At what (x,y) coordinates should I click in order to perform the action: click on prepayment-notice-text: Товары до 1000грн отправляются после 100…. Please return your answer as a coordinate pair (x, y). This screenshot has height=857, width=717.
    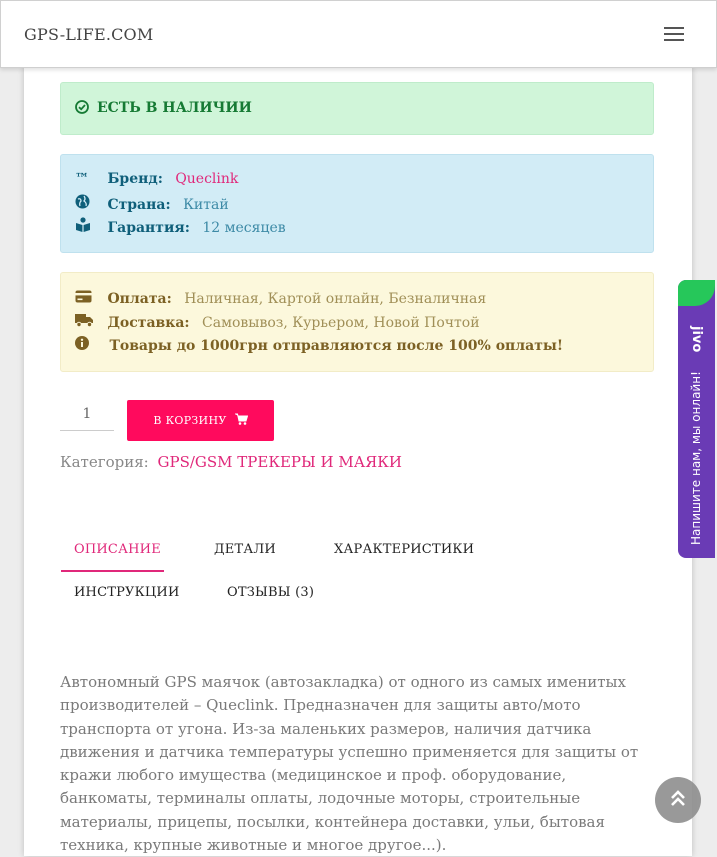
    Looking at the image, I should click on (336, 346).